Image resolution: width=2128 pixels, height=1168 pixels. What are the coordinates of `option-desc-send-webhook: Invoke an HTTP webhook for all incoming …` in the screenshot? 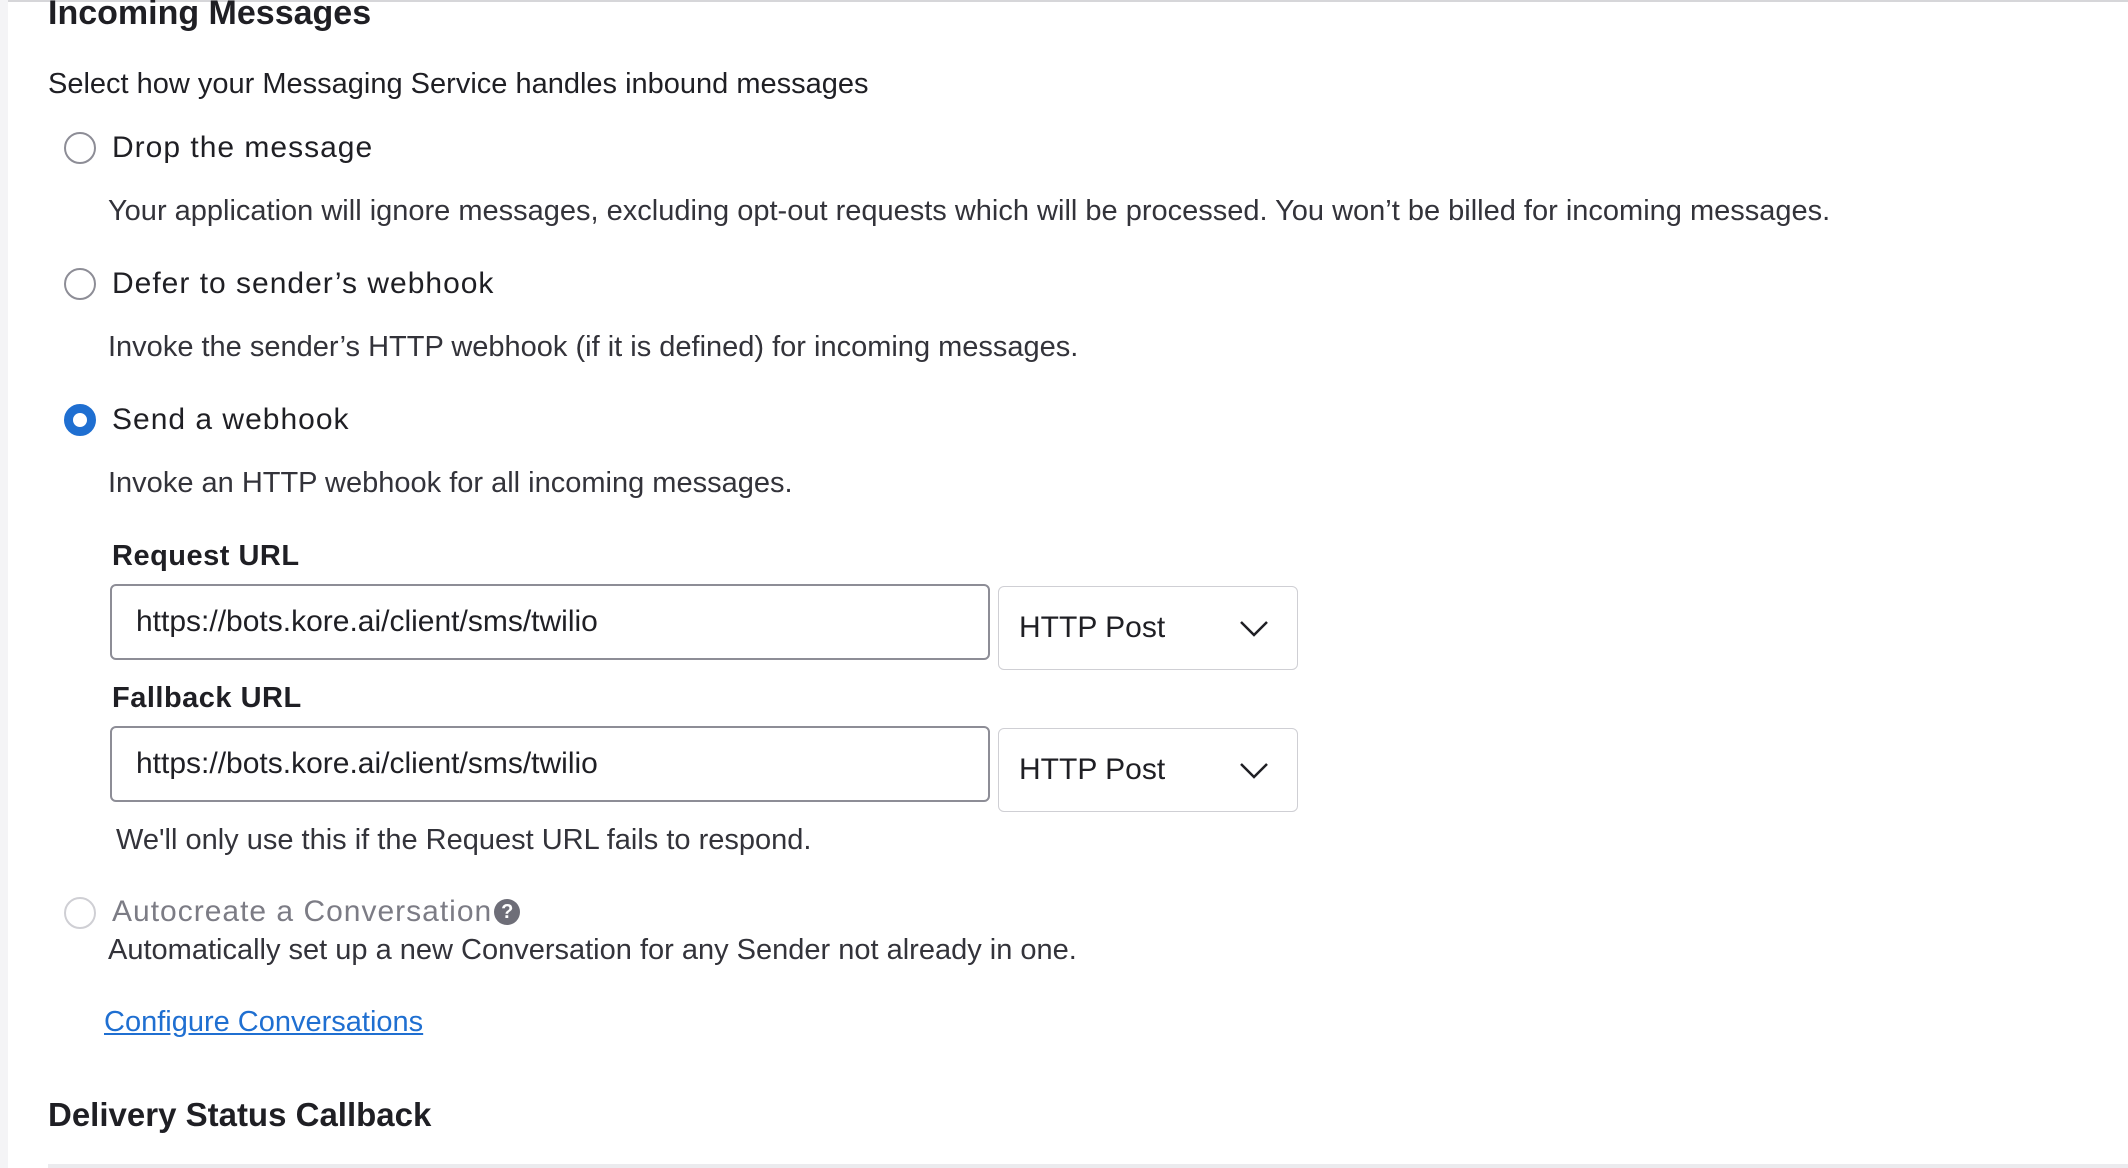 It's located at (450, 483).